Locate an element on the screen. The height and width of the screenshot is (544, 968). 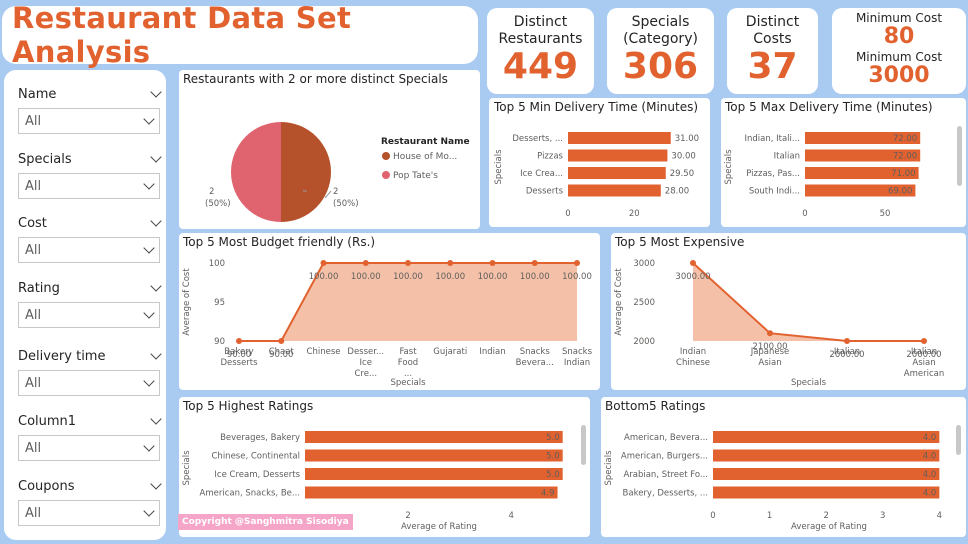
data-label: 2 is located at coordinates (335, 192).